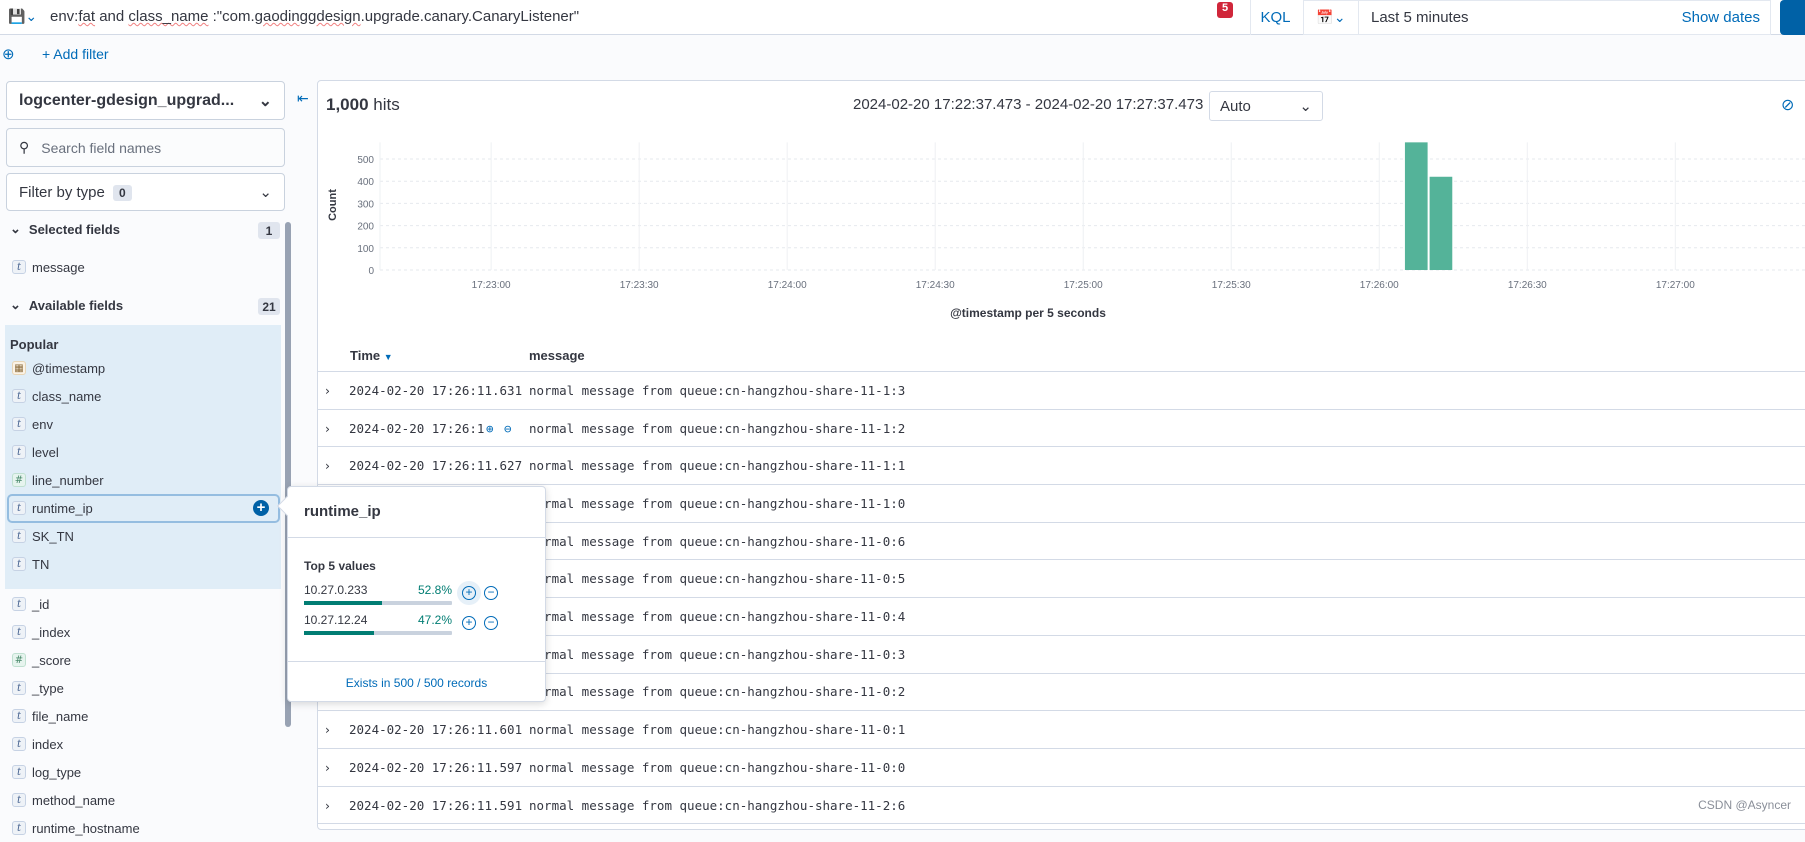  Describe the element at coordinates (53, 536) in the screenshot. I see `field-name: SK_TN` at that location.